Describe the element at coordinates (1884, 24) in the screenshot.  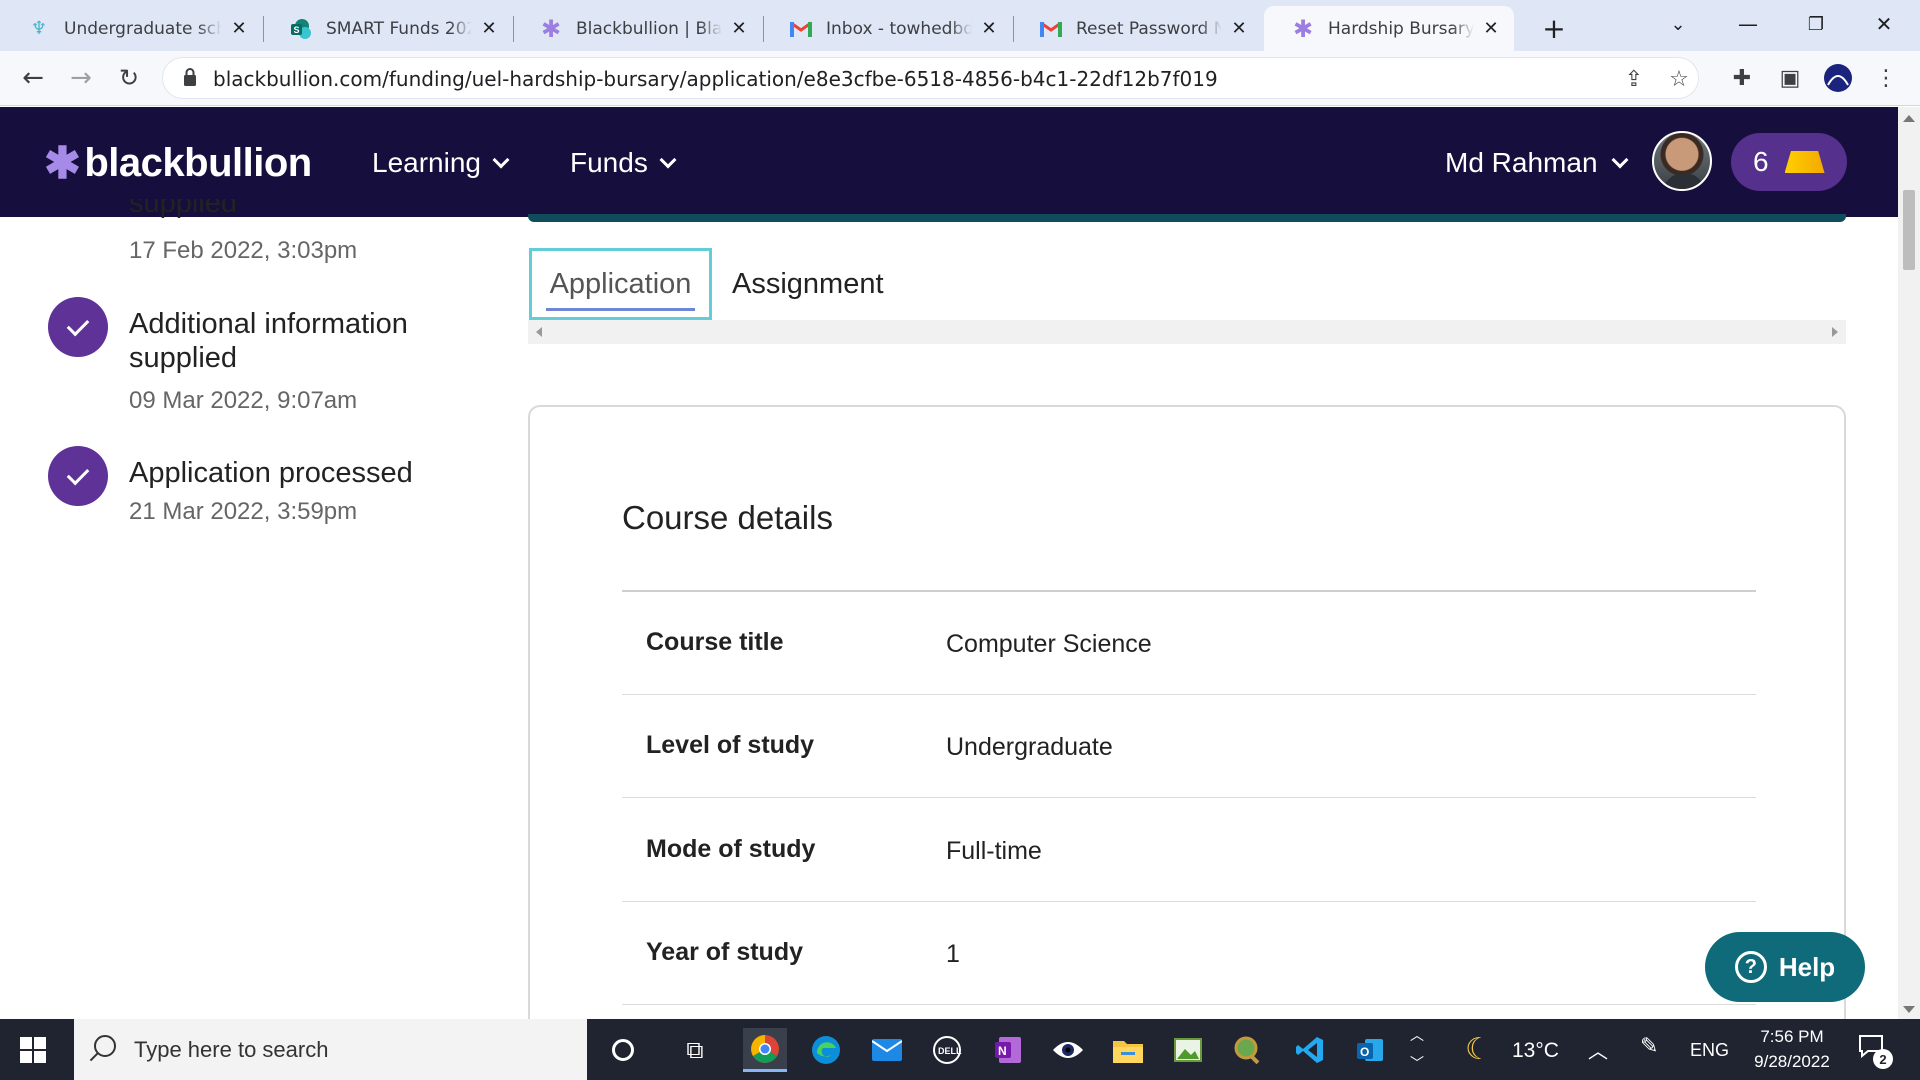
I see `window-close-icon: ✕` at that location.